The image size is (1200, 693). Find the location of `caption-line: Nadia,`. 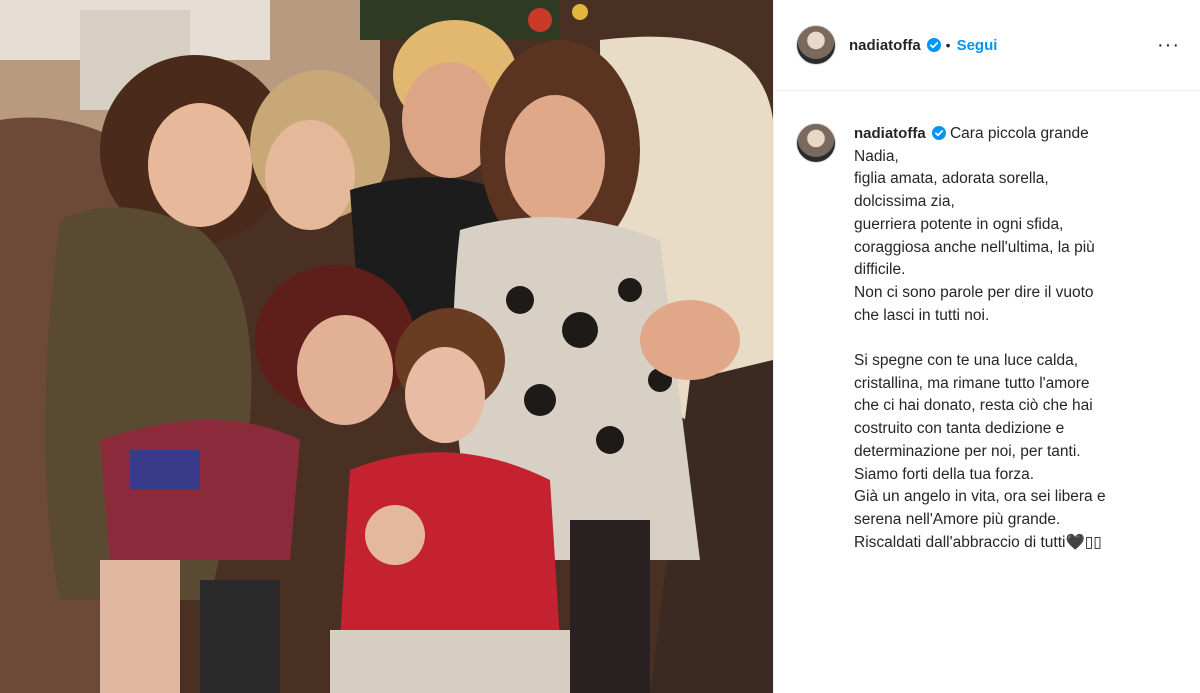

caption-line: Nadia, is located at coordinates (876, 156).